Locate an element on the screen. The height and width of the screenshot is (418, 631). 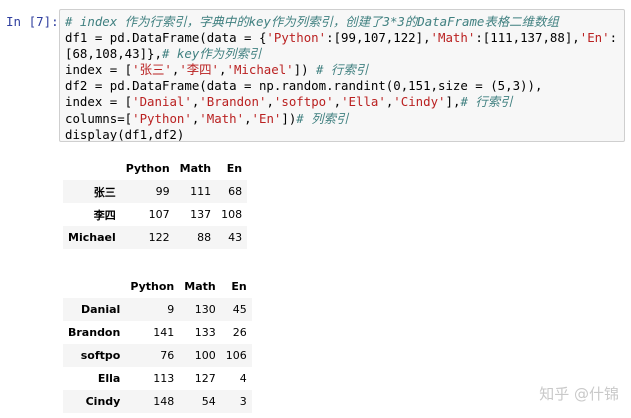
table-row: Michael 122 88 43 is located at coordinates (155, 237).